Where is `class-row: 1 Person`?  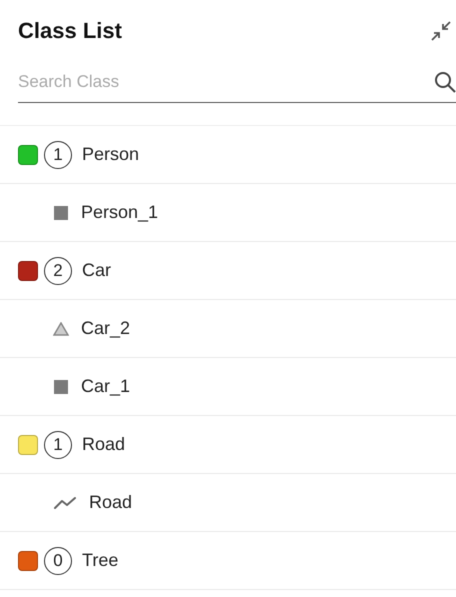
class-row: 1 Person is located at coordinates (228, 155).